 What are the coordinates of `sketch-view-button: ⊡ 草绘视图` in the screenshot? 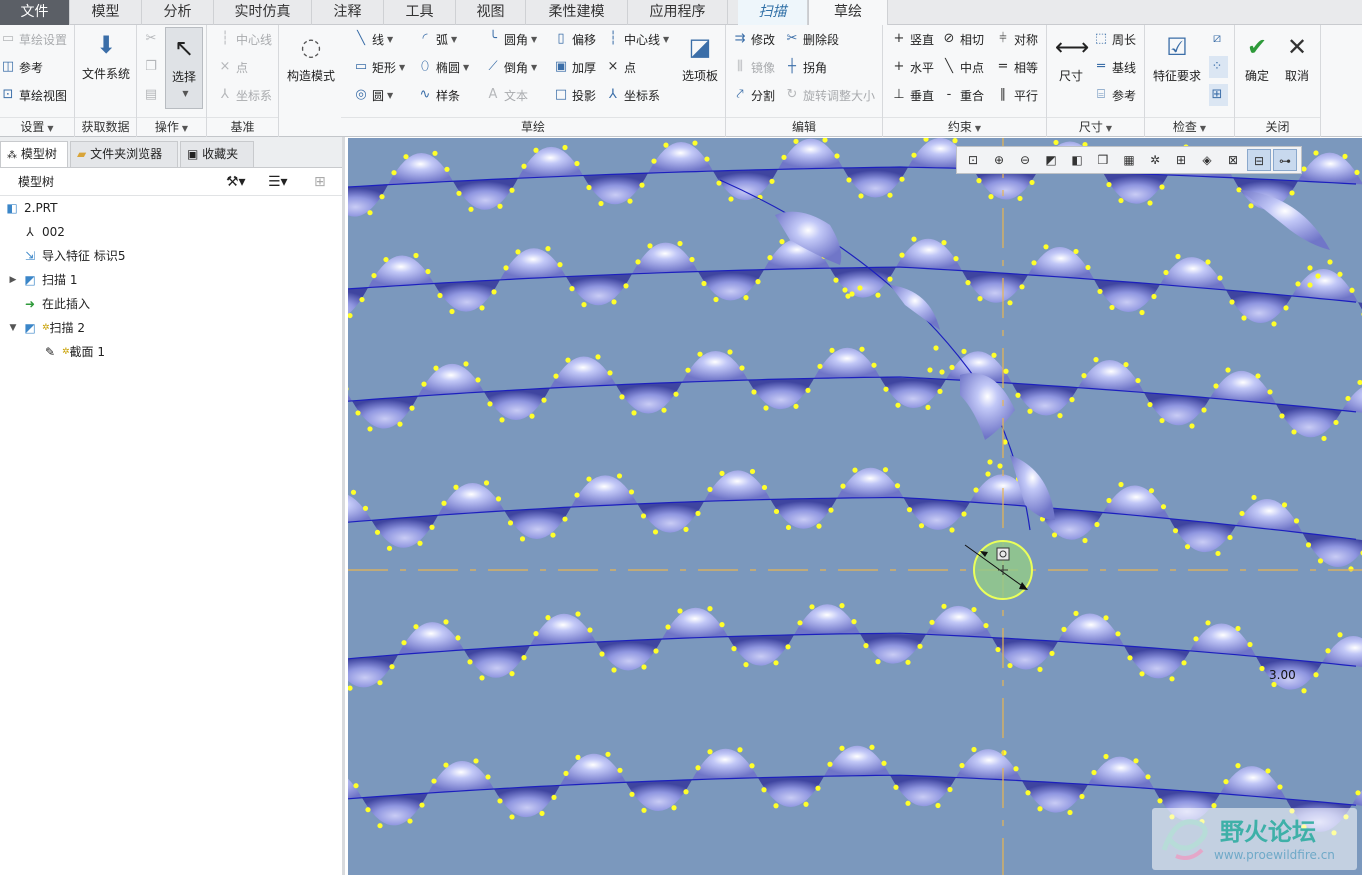 It's located at (33, 95).